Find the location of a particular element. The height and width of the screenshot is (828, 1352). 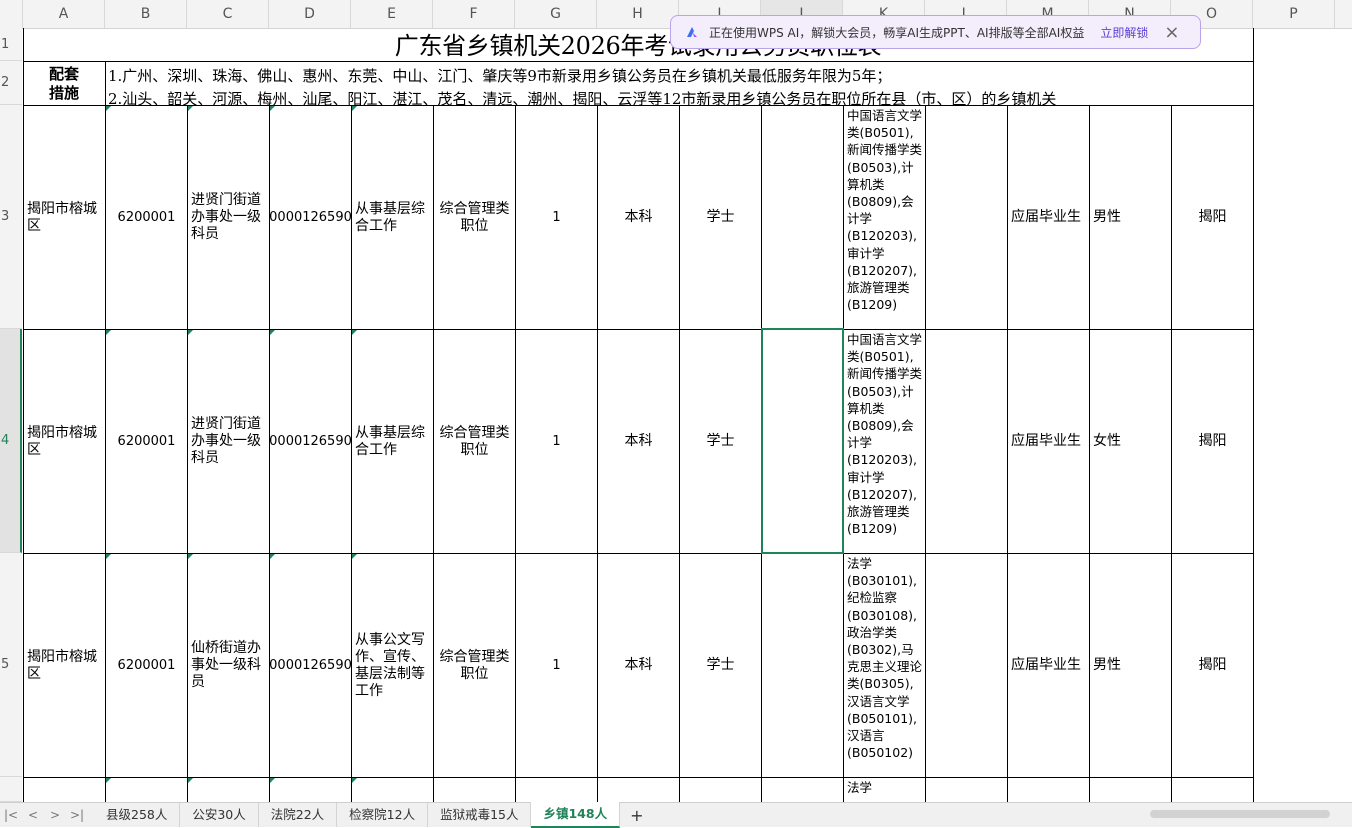

cell-b4: 6200001 is located at coordinates (146, 441).